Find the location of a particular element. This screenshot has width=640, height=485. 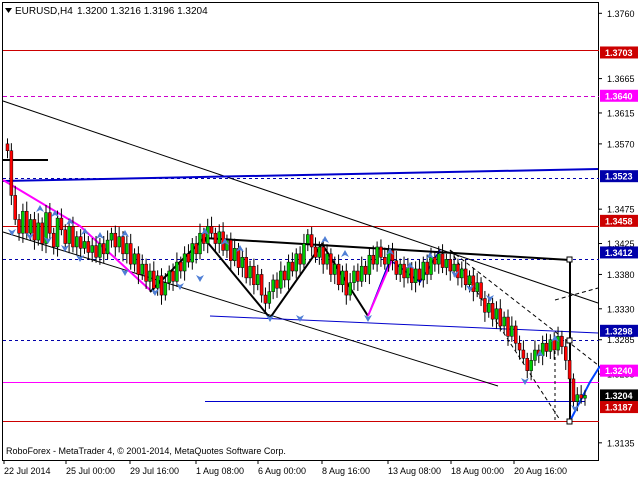

marker-1.3187 is located at coordinates (569, 421).